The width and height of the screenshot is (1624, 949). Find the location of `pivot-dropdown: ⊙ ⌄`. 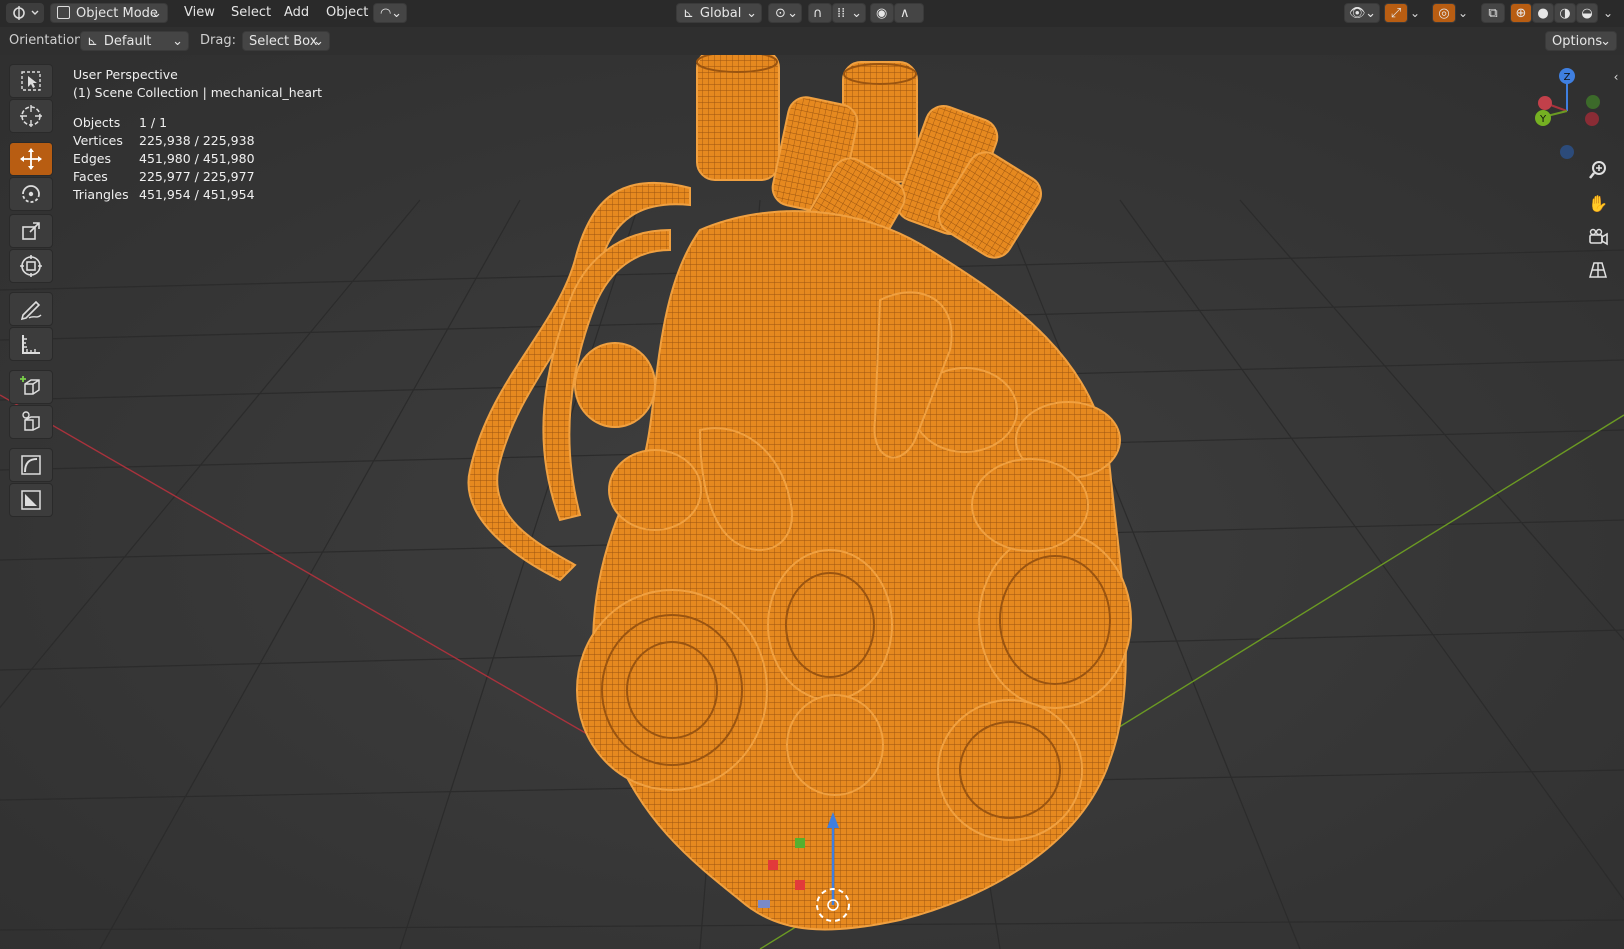

pivot-dropdown: ⊙ ⌄ is located at coordinates (785, 13).